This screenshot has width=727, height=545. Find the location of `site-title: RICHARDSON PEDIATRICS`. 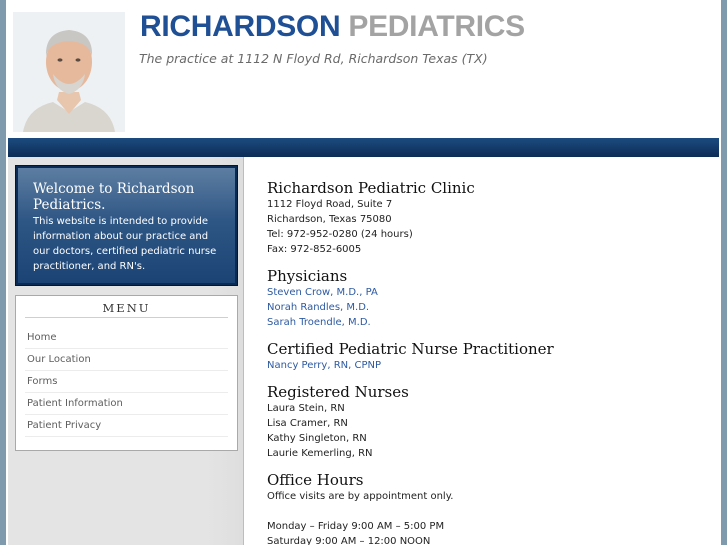

site-title: RICHARDSON PEDIATRICS is located at coordinates (332, 27).